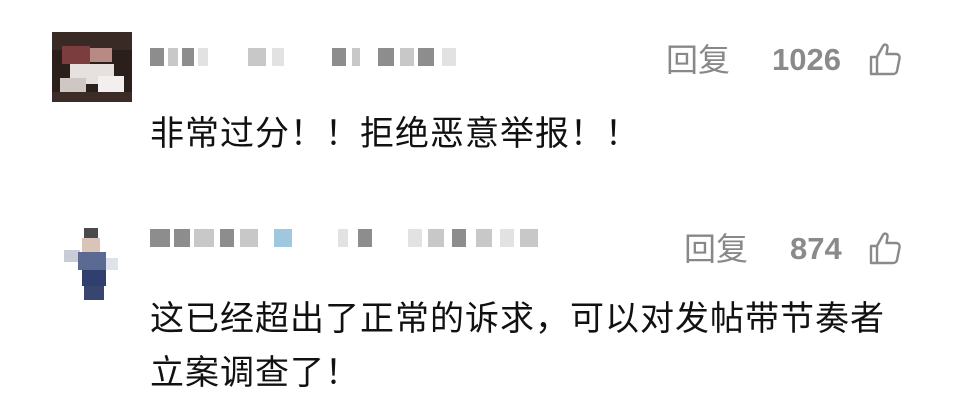 The width and height of the screenshot is (960, 413). Describe the element at coordinates (816, 248) in the screenshot. I see `like-count: 874` at that location.